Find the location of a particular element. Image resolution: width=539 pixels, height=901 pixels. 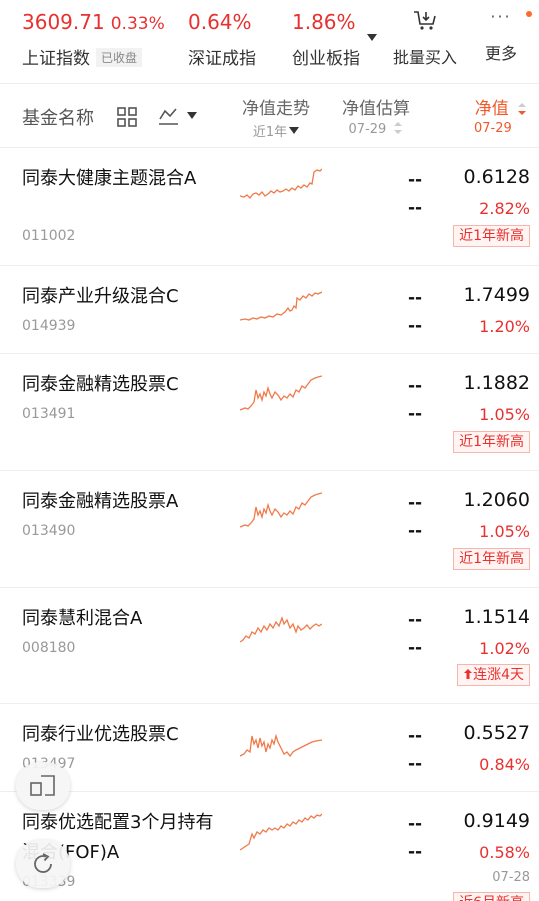

batch-buy-label: 批量买入 is located at coordinates (424, 57).